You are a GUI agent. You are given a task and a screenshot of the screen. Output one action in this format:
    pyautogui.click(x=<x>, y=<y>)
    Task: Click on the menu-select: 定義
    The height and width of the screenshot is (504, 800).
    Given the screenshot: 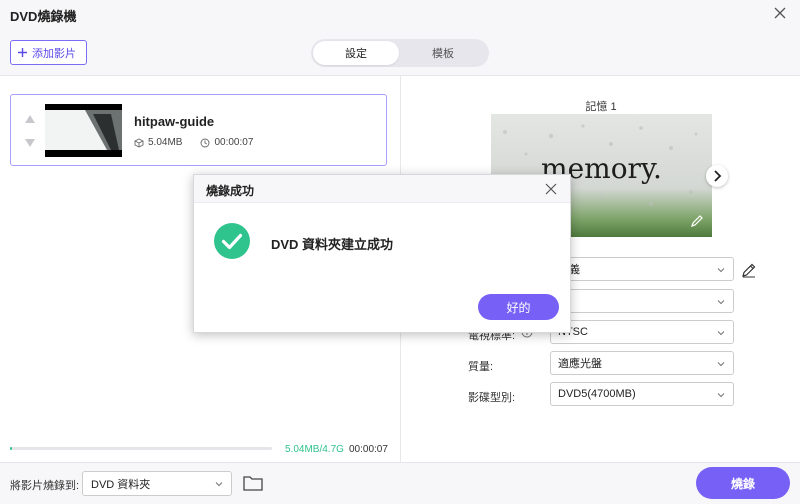 What is the action you would take?
    pyautogui.click(x=642, y=269)
    